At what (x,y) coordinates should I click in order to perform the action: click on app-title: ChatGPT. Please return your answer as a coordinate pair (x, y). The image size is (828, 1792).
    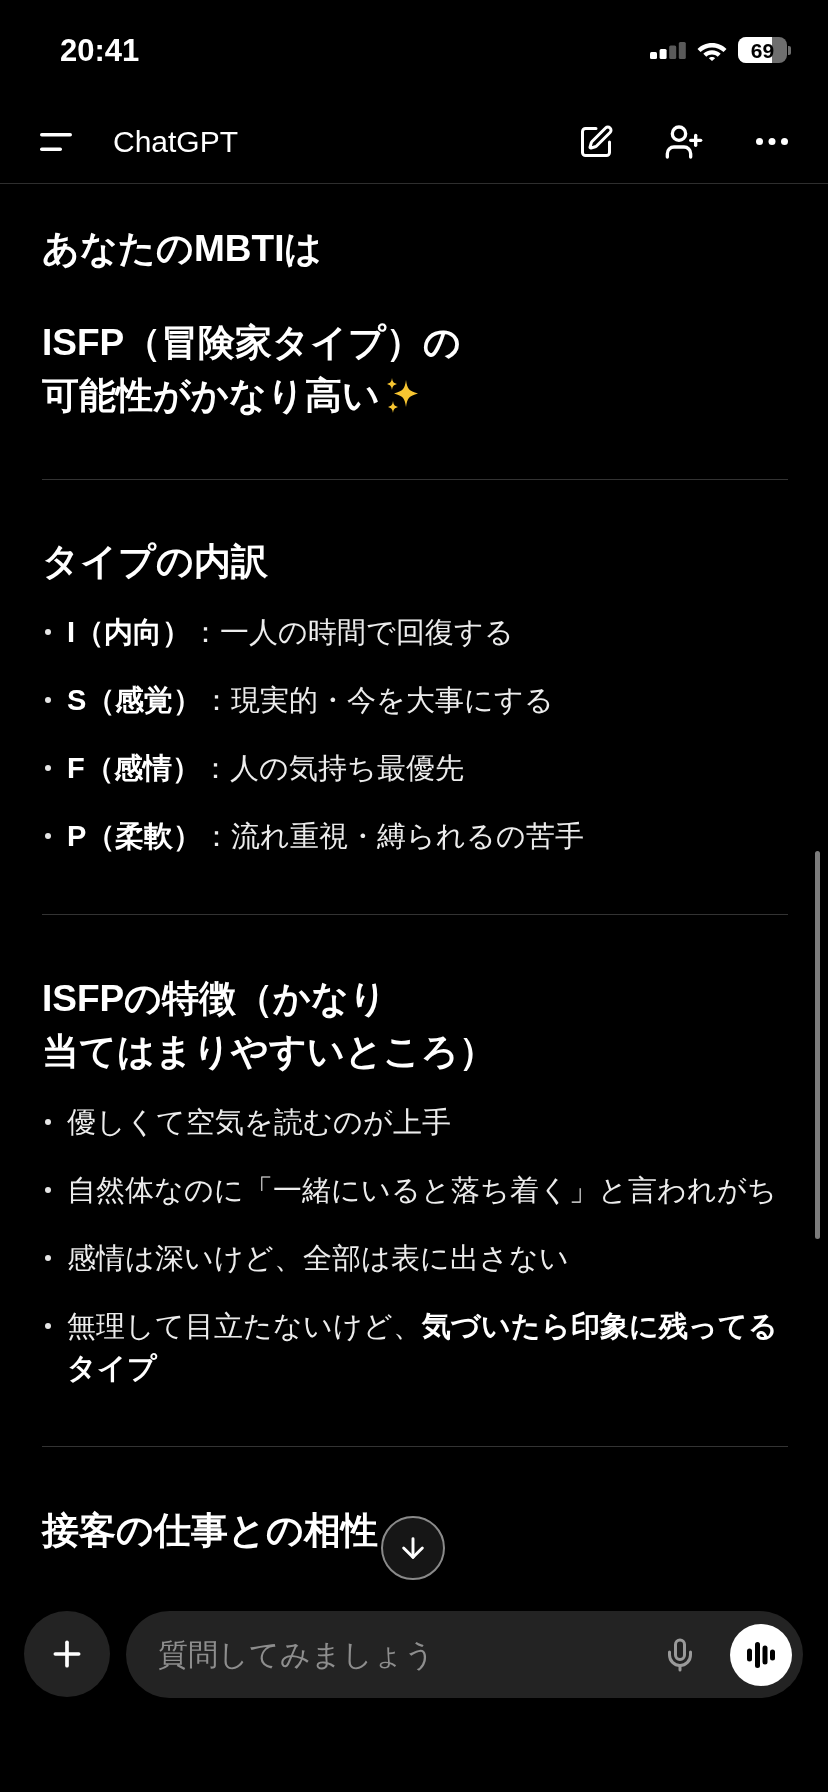
    Looking at the image, I should click on (176, 141).